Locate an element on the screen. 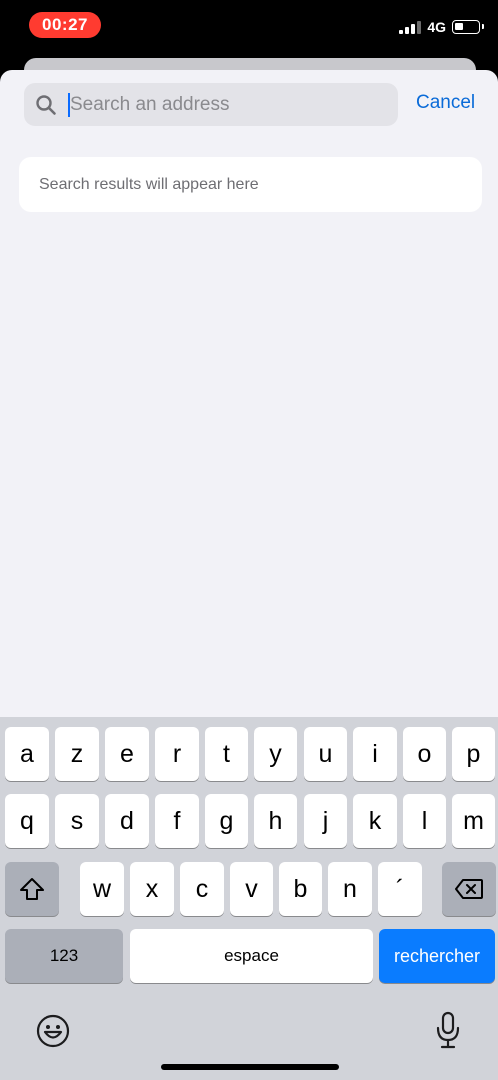 This screenshot has height=1080, width=498. key-l: l is located at coordinates (424, 821).